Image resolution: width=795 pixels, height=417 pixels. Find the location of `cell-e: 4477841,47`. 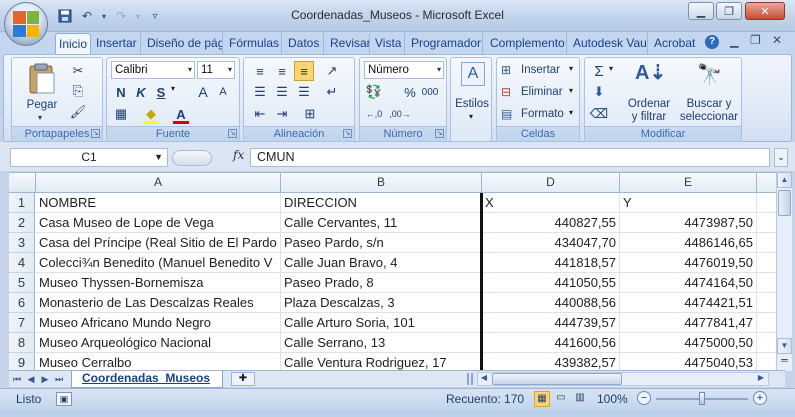

cell-e: 4477841,47 is located at coordinates (688, 323).